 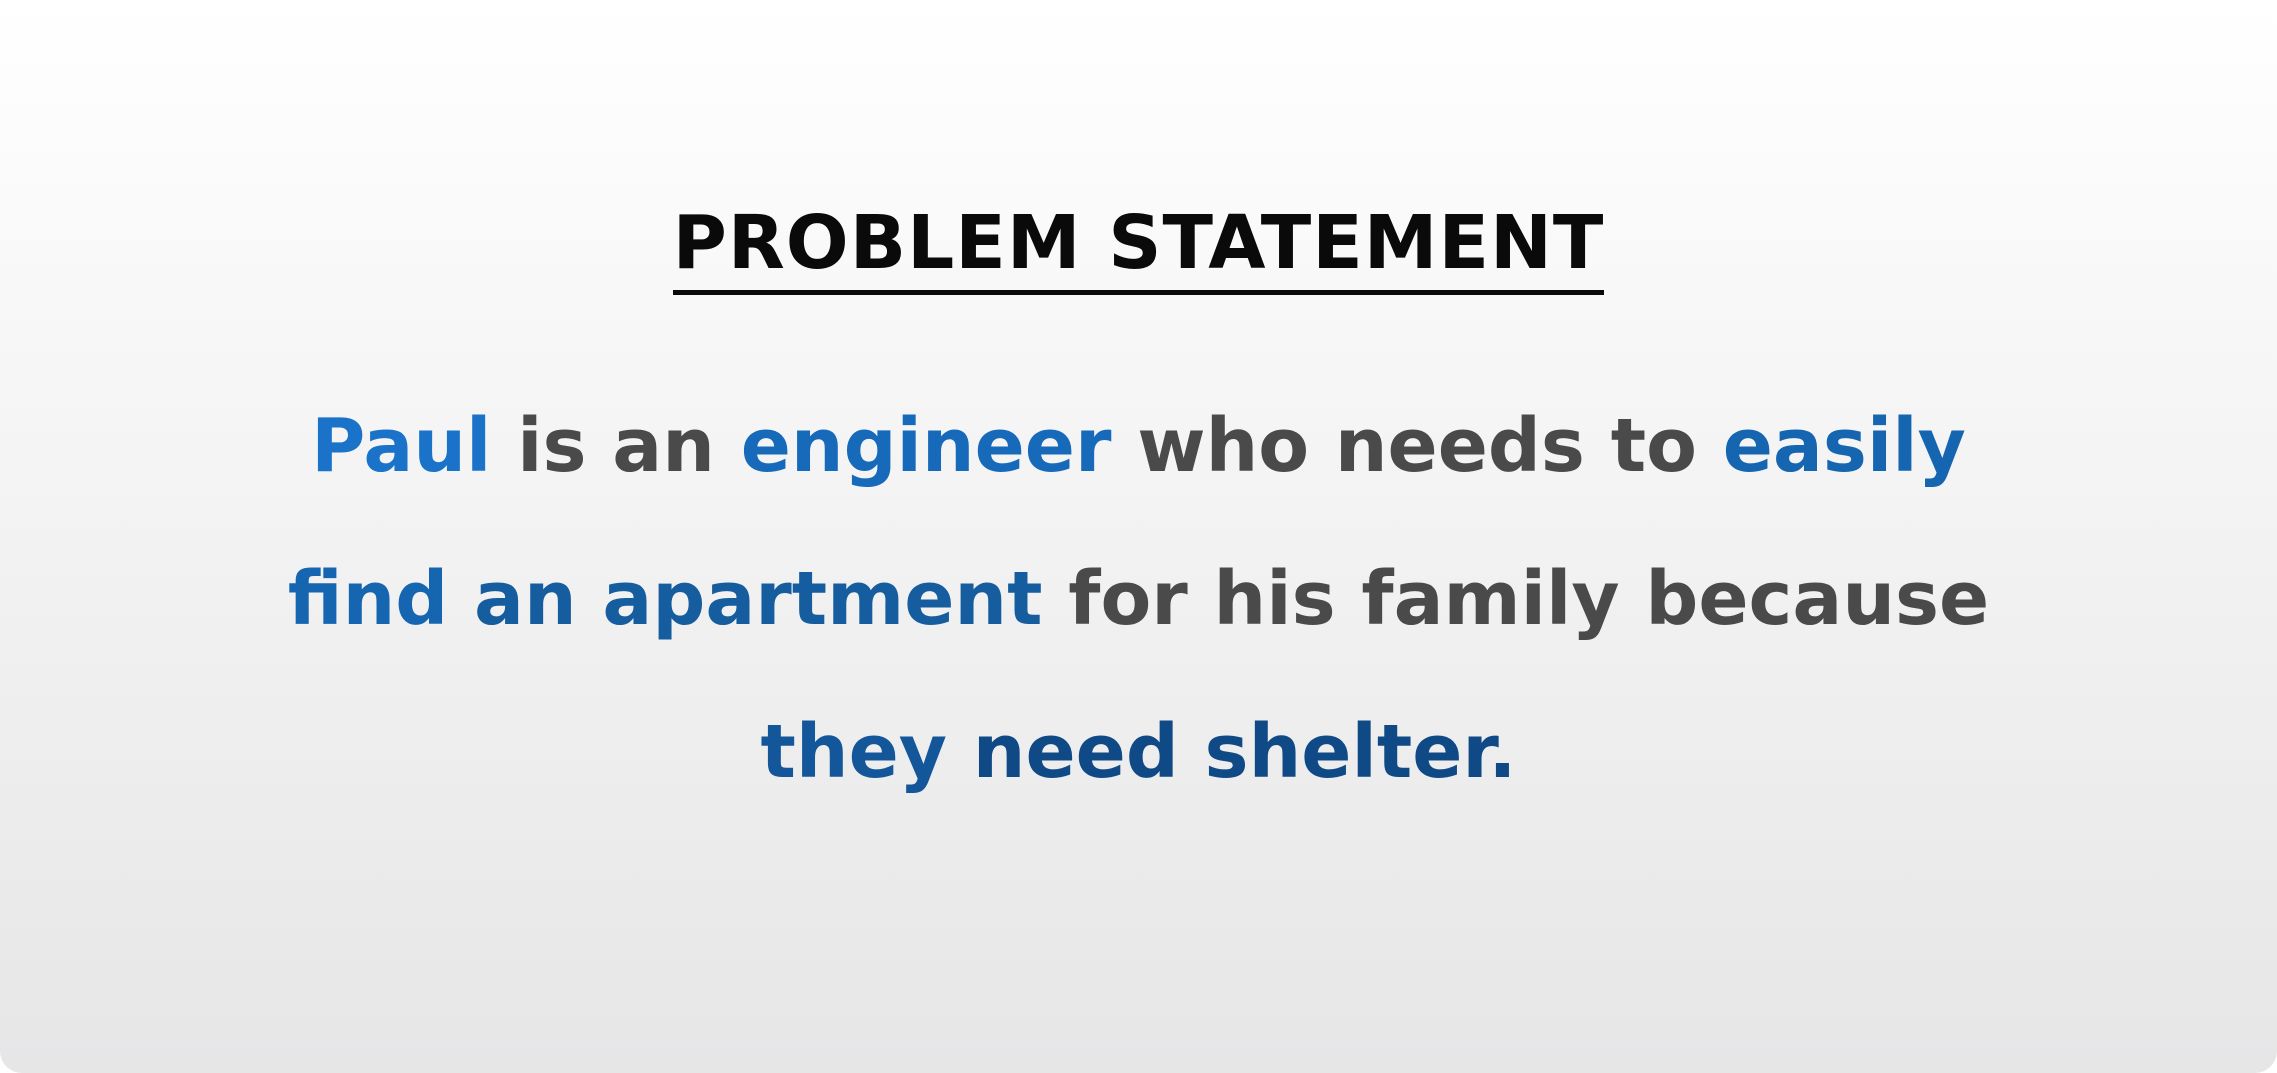 I want to click on heading: PROBLEM STATEMENT, so click(x=1138, y=246).